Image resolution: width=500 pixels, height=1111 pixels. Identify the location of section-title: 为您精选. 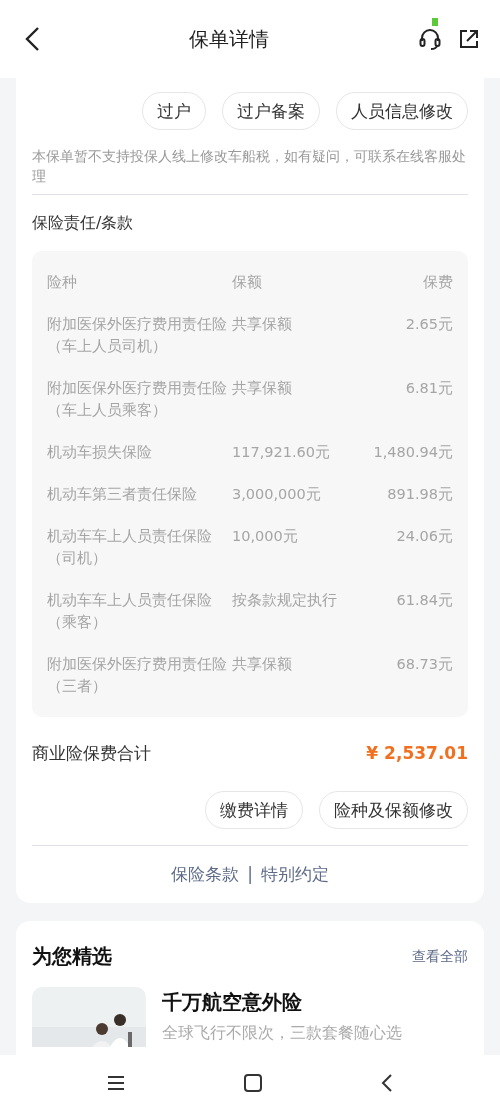
(72, 956).